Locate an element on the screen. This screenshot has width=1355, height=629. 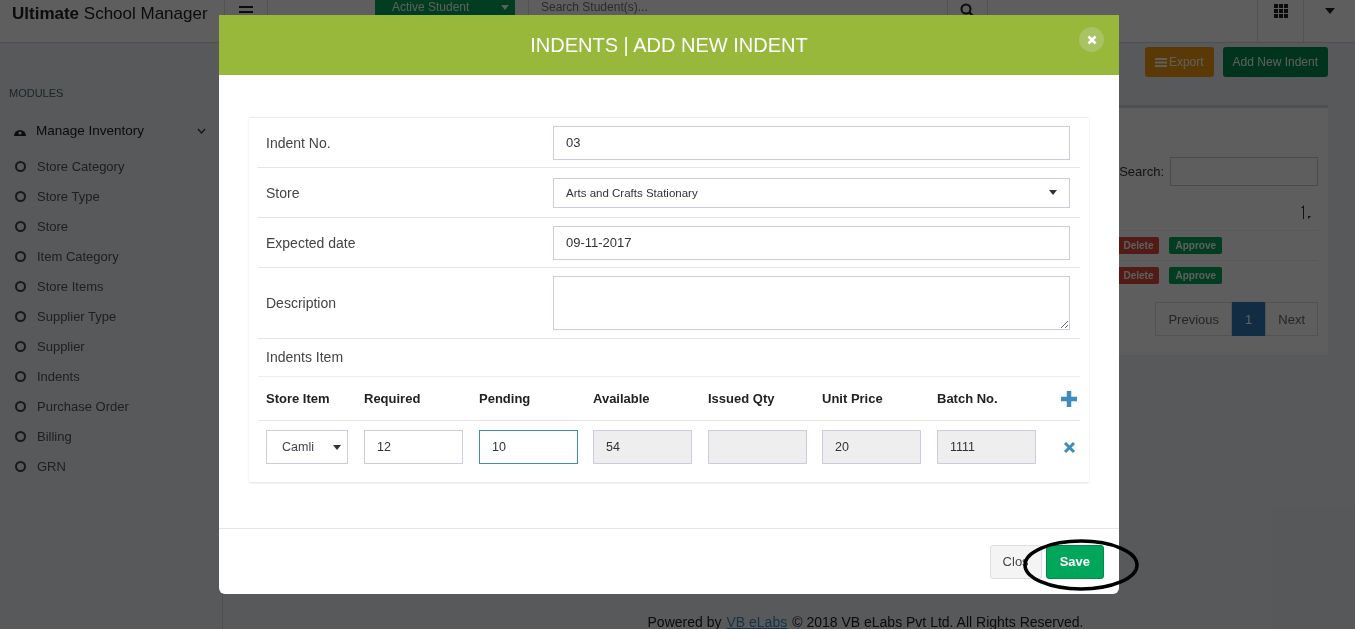
column-header: Store Item is located at coordinates (298, 398).